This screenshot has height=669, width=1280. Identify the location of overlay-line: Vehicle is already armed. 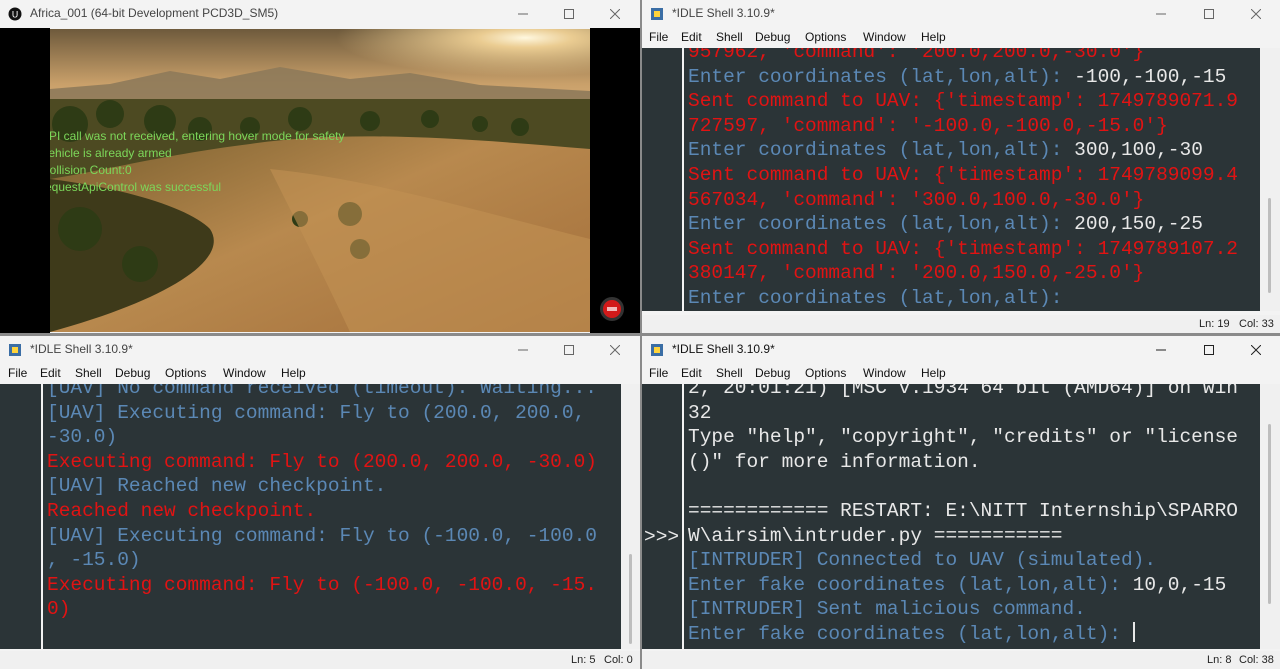
(111, 153).